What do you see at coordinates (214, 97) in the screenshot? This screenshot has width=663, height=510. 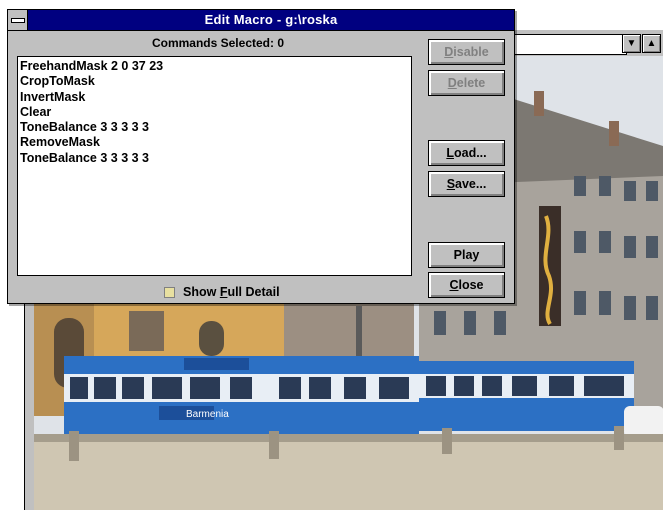 I see `list-item: InvertMask` at bounding box center [214, 97].